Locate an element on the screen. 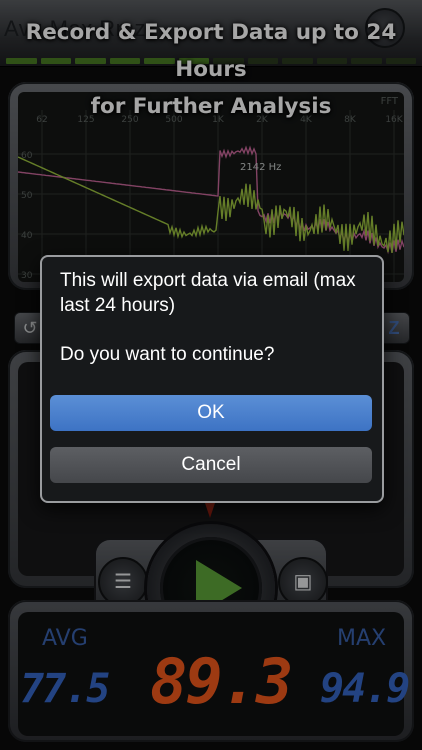  dialog-question: Do you want to continue? is located at coordinates (167, 354).